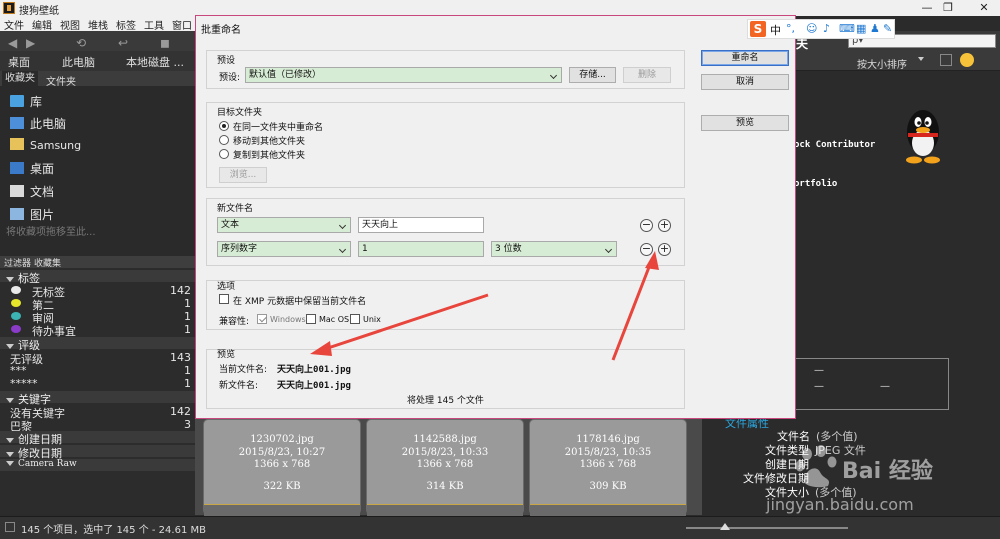 Image resolution: width=1000 pixels, height=539 pixels. Describe the element at coordinates (224, 154) in the screenshot. I see `radio-copy-folder` at that location.